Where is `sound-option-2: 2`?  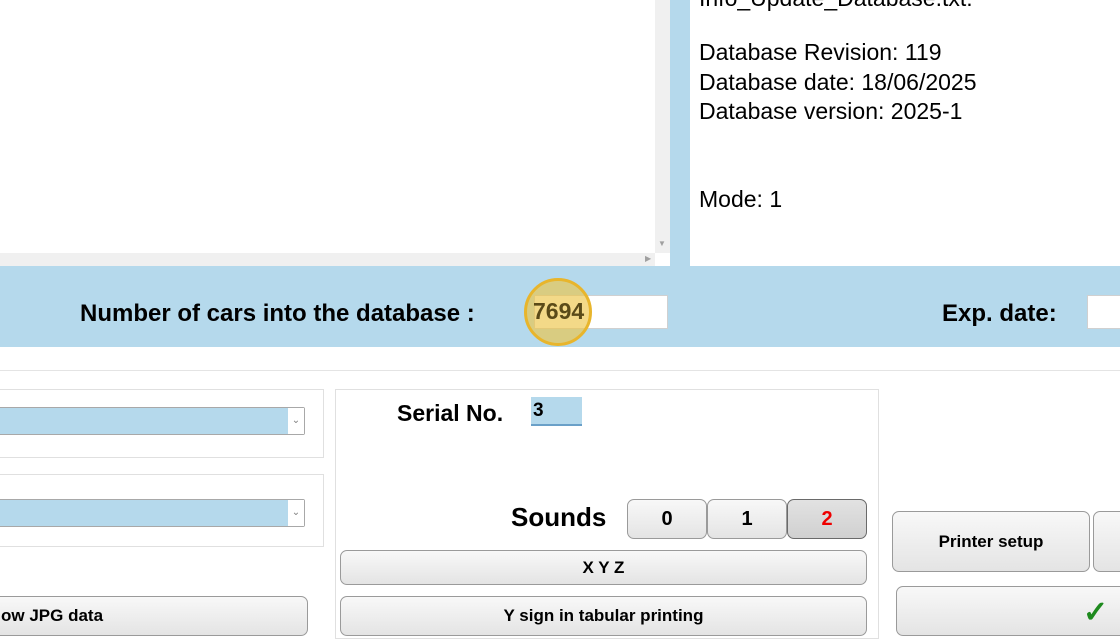
sound-option-2: 2 is located at coordinates (827, 519).